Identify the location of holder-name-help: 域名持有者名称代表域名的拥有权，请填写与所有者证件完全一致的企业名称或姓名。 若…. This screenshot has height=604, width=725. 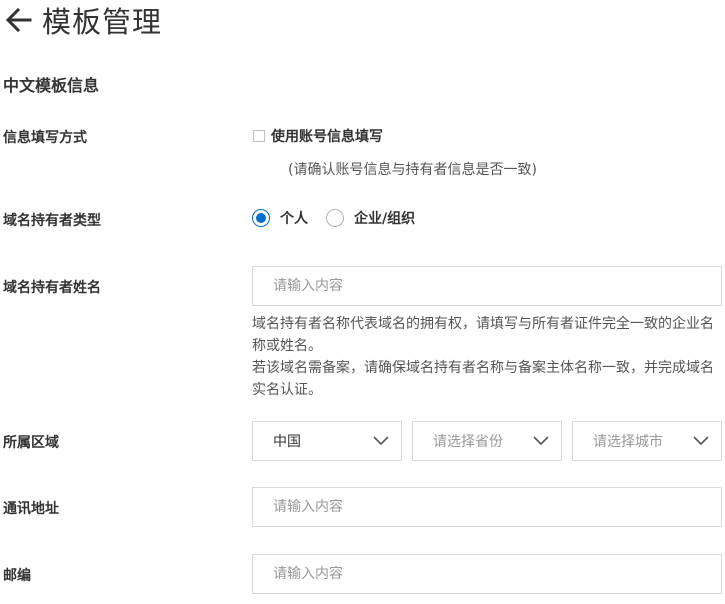
(488, 357).